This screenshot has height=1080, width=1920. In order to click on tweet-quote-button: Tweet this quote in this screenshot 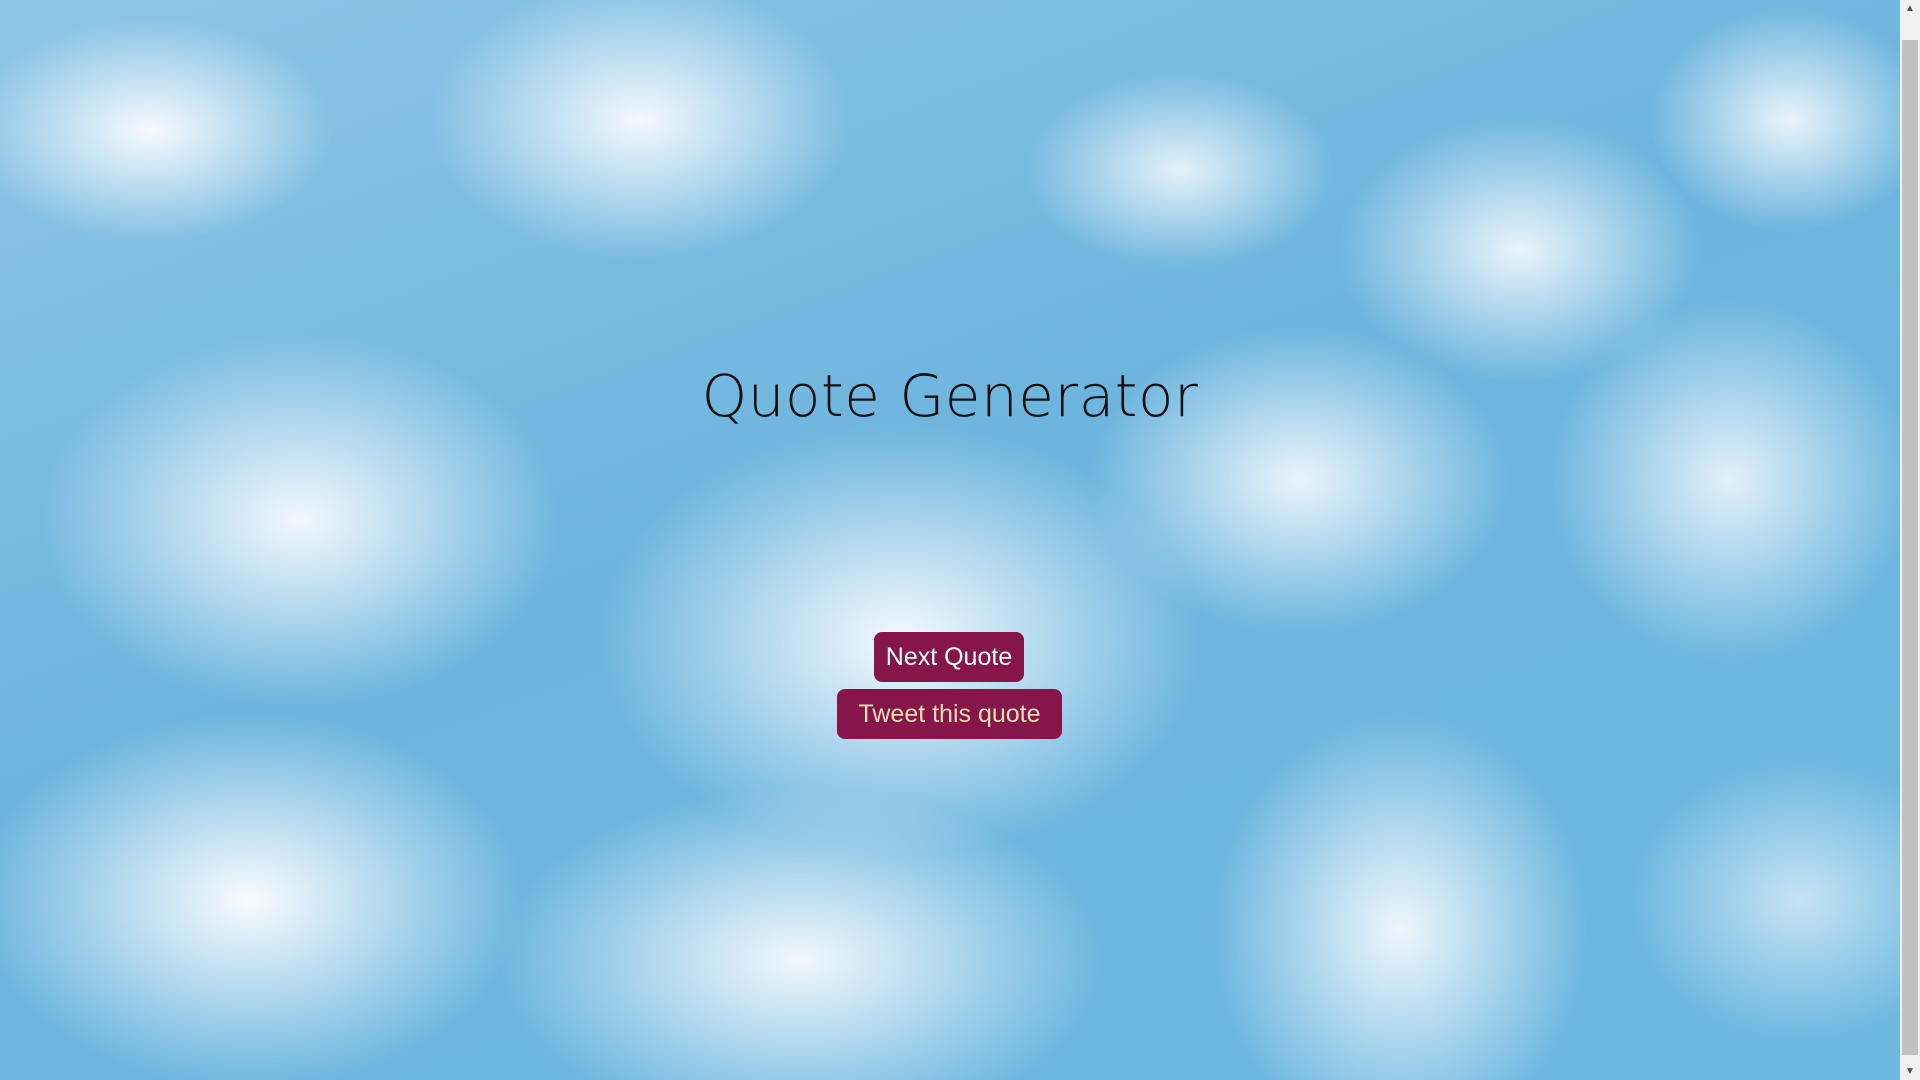, I will do `click(949, 714)`.